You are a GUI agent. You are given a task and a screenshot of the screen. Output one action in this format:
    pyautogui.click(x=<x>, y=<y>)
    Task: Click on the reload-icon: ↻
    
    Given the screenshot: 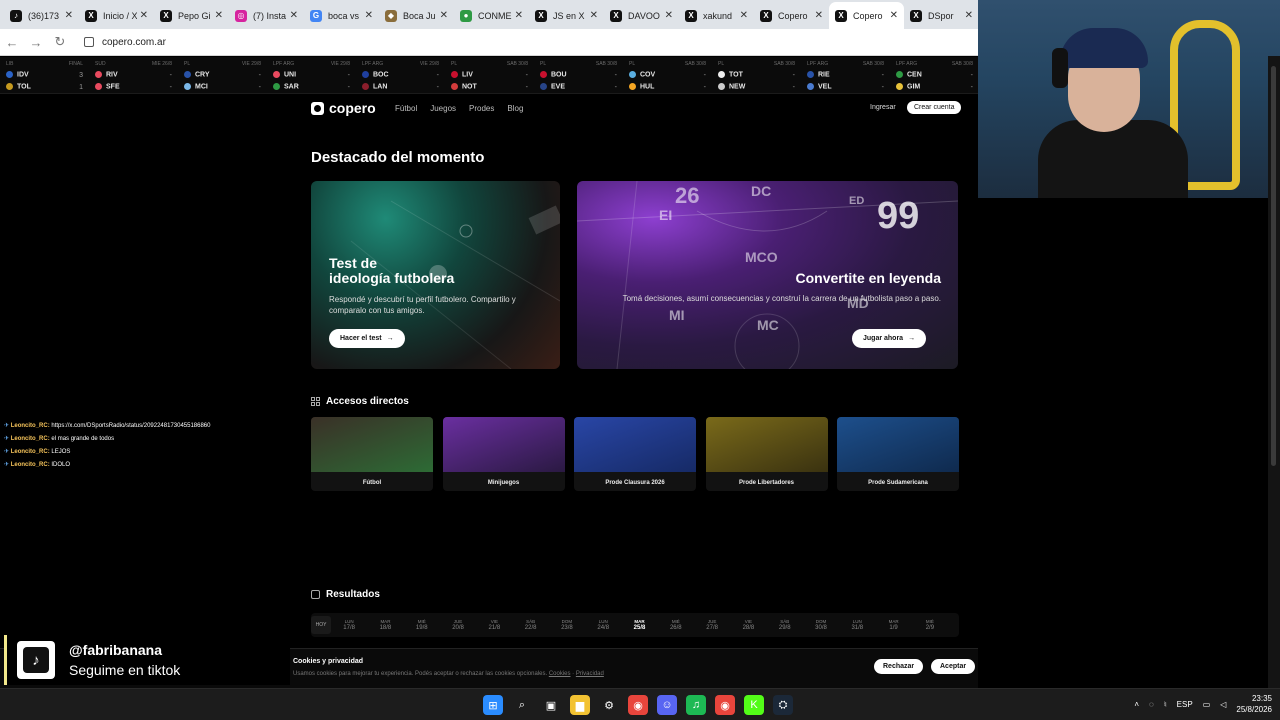 What is the action you would take?
    pyautogui.click(x=60, y=42)
    